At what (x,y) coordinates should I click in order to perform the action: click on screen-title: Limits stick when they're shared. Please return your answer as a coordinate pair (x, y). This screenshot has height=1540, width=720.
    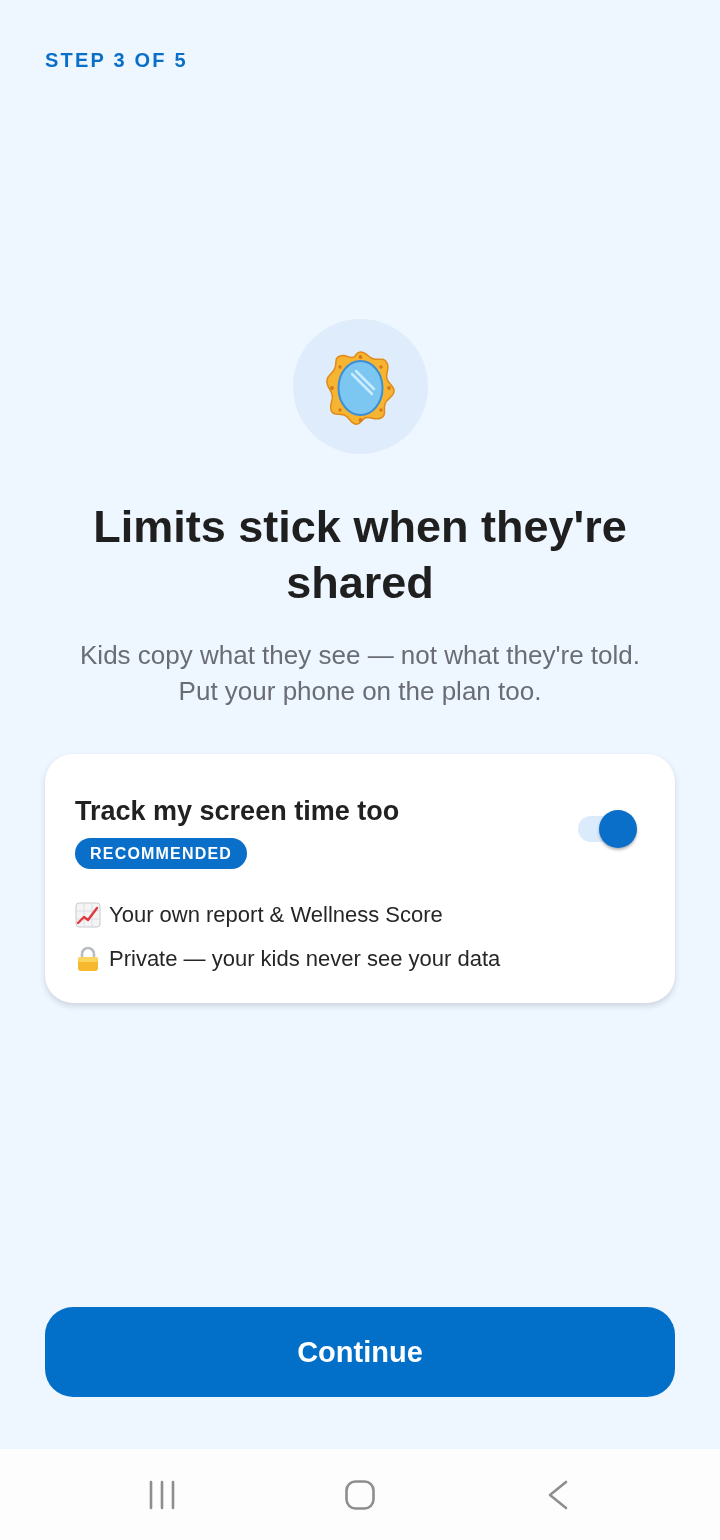
    Looking at the image, I should click on (360, 555).